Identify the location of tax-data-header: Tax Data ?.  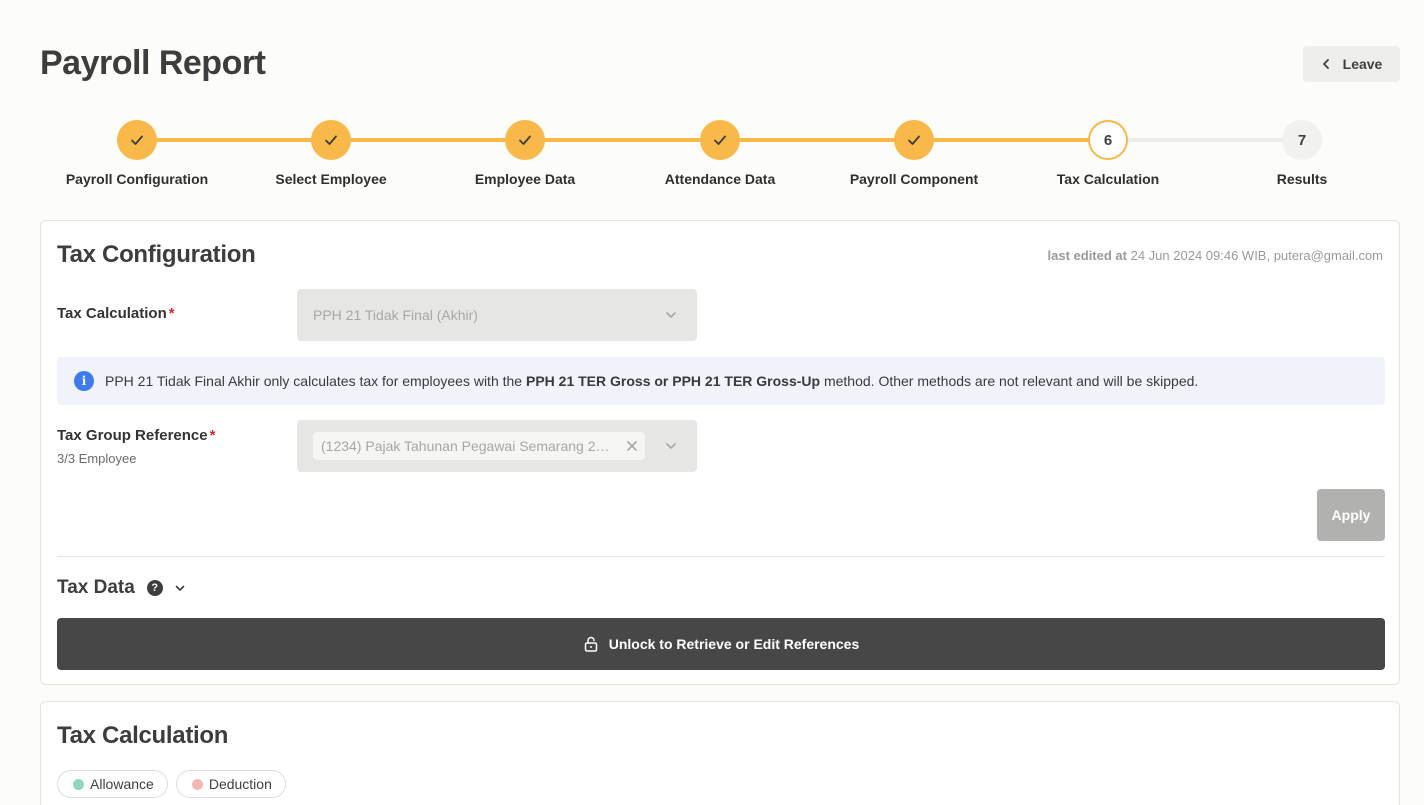
(121, 588).